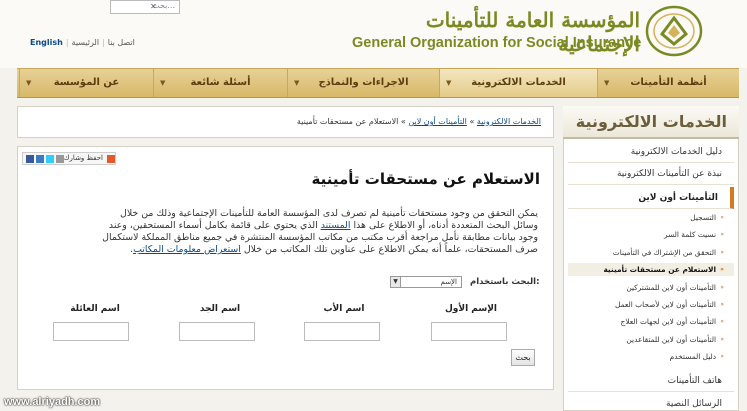 The width and height of the screenshot is (747, 411). I want to click on sidebar-sub-employers: التأمينات أون لاين لأصحاب العمل, so click(651, 304).